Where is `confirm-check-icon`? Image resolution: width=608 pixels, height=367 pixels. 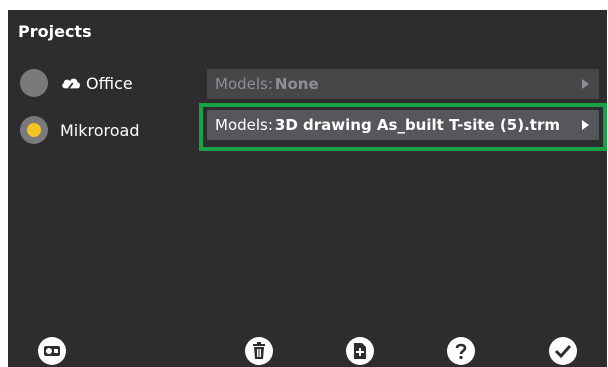
confirm-check-icon is located at coordinates (563, 351).